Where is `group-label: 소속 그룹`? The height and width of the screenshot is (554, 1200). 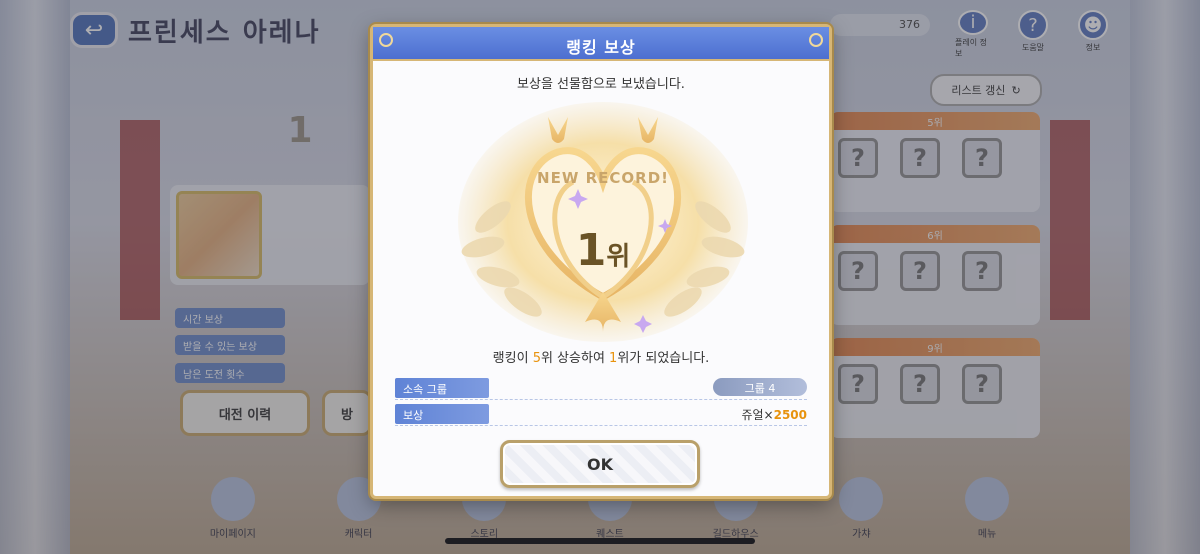
group-label: 소속 그룹 is located at coordinates (442, 388).